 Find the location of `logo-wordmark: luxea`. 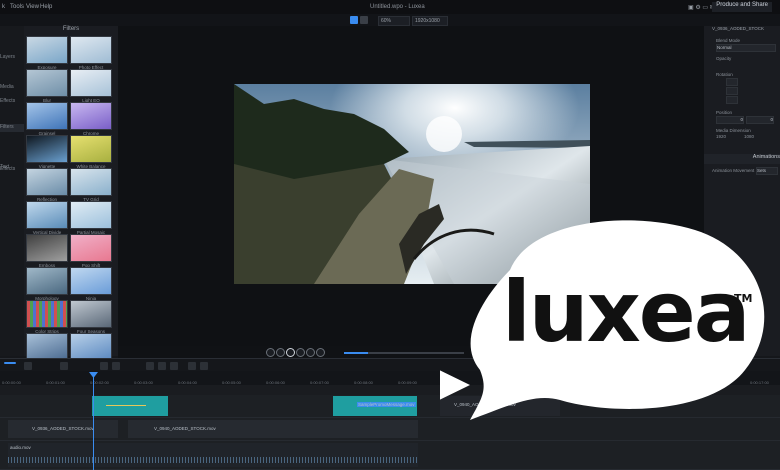

logo-wordmark: luxea is located at coordinates (626, 312).